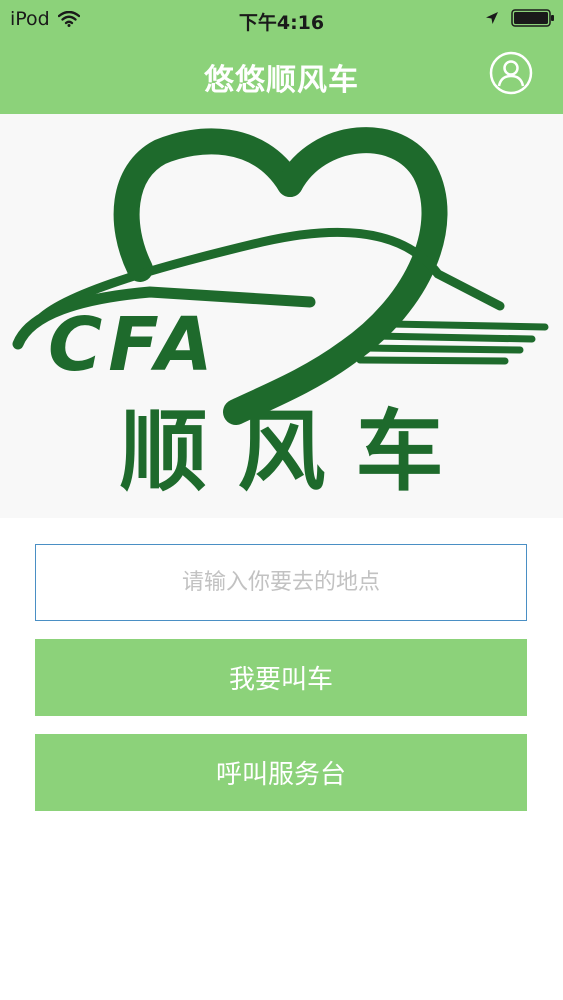  I want to click on logo-caption: 顺风车, so click(296, 451).